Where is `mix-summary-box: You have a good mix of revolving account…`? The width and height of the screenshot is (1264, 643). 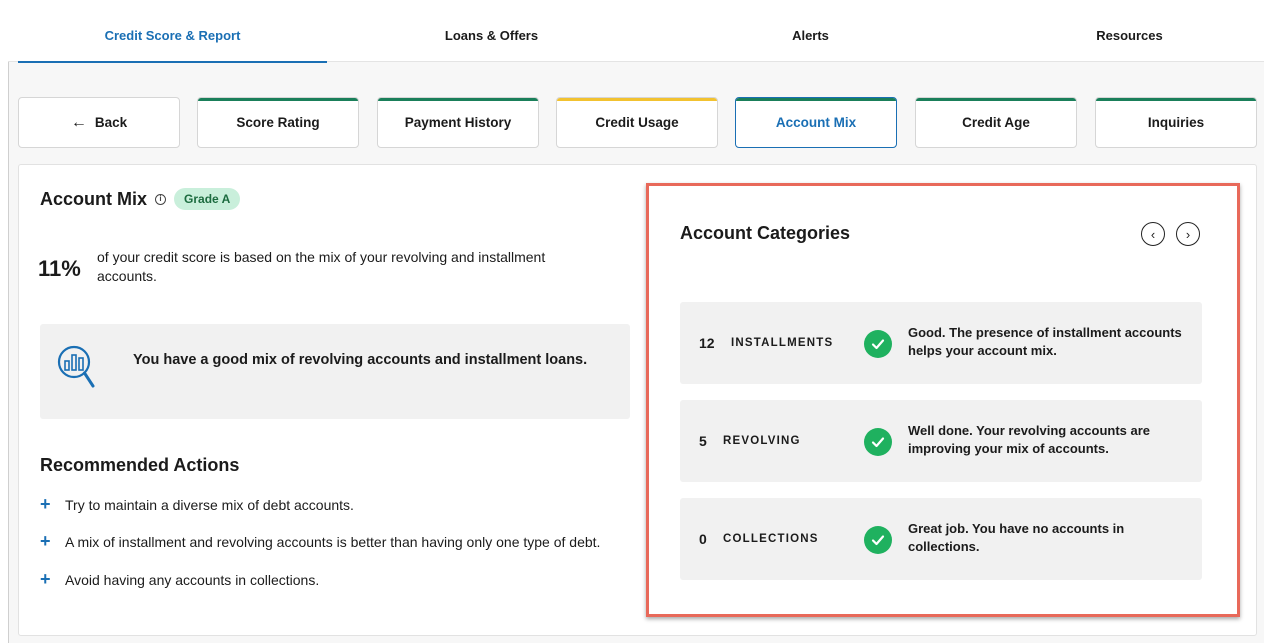 mix-summary-box: You have a good mix of revolving account… is located at coordinates (335, 371).